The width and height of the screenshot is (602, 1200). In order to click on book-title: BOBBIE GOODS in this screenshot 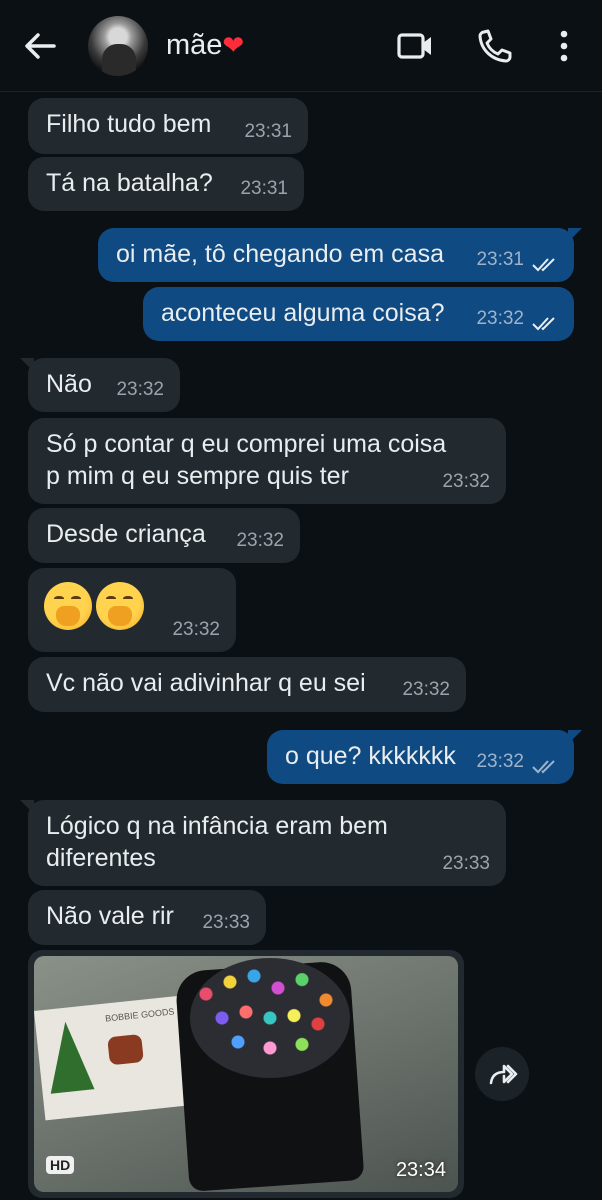, I will do `click(139, 1015)`.